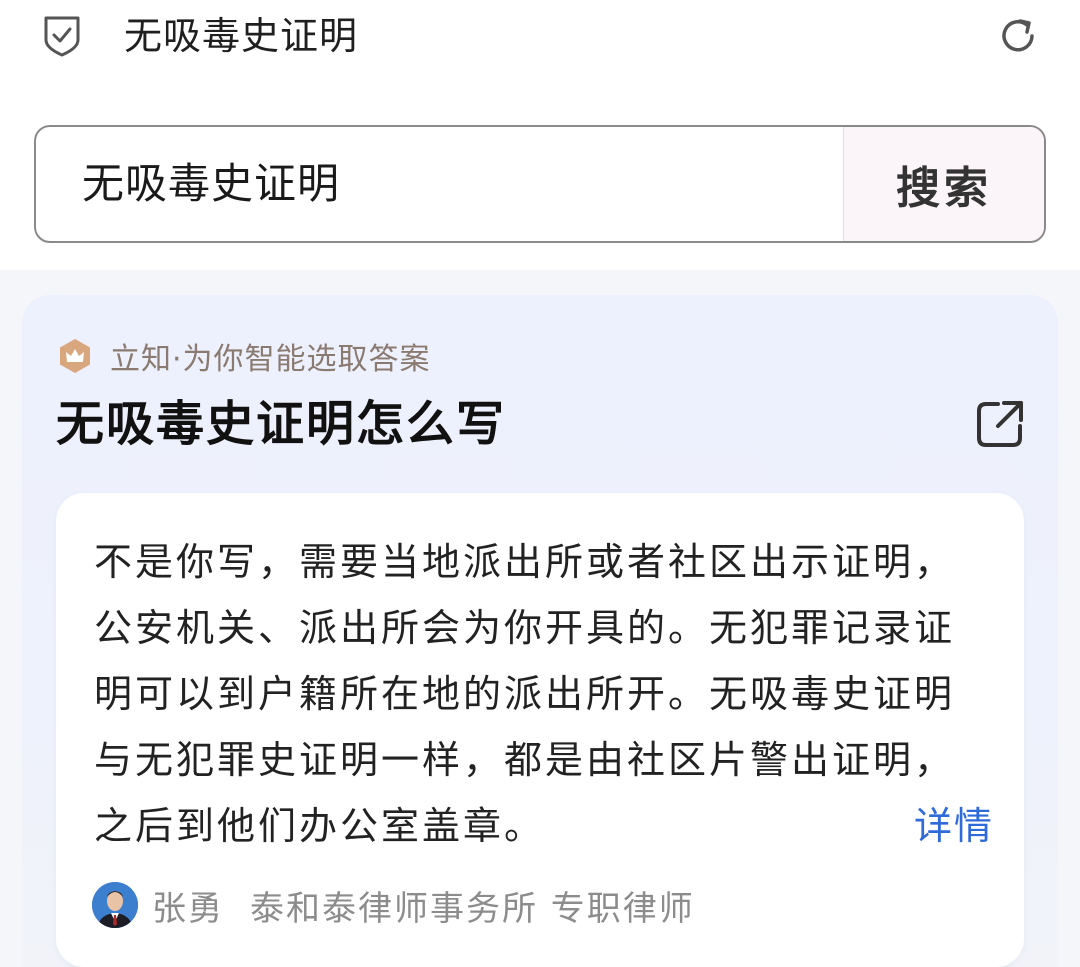  Describe the element at coordinates (1000, 424) in the screenshot. I see `external-link-icon` at that location.